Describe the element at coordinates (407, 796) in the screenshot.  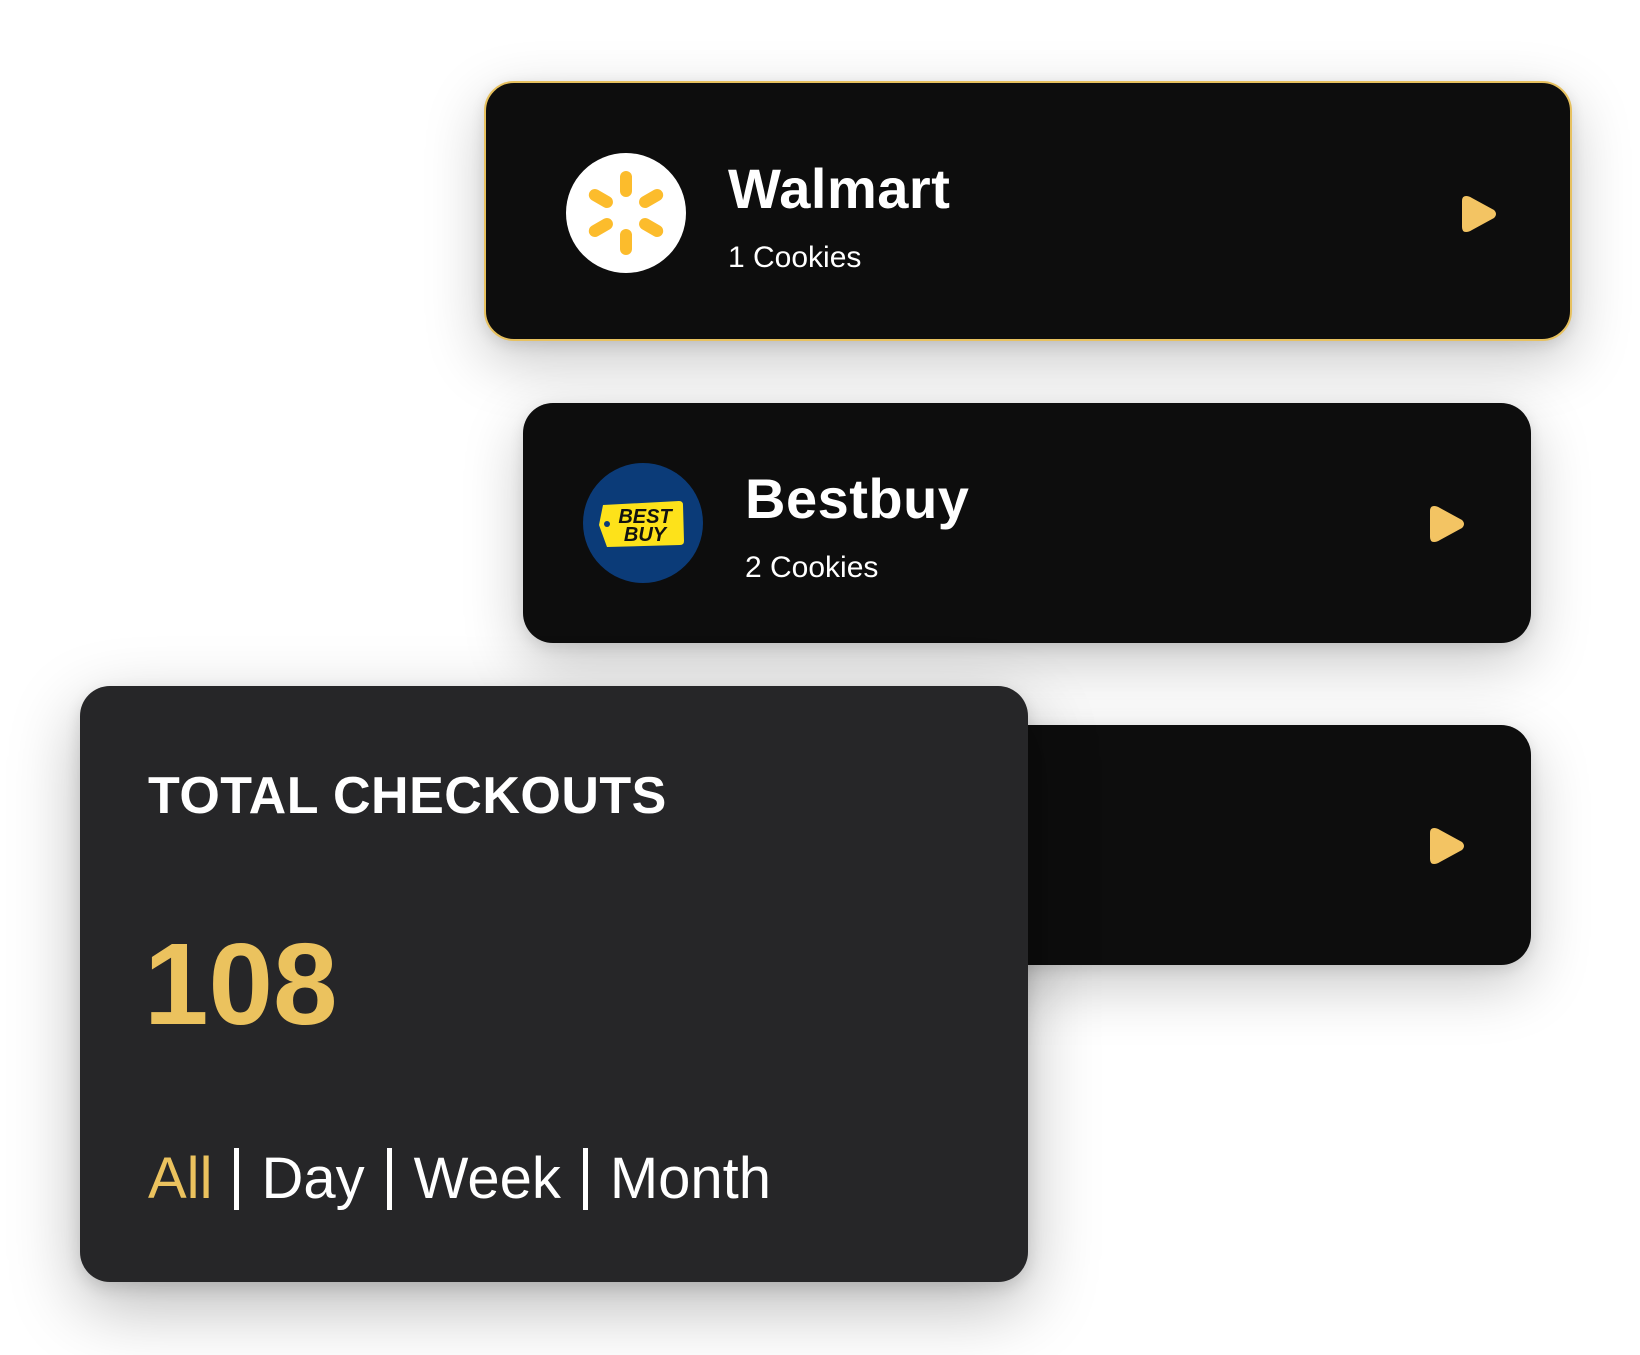
I see `stats-title: TOTAL CHECKOUTS` at that location.